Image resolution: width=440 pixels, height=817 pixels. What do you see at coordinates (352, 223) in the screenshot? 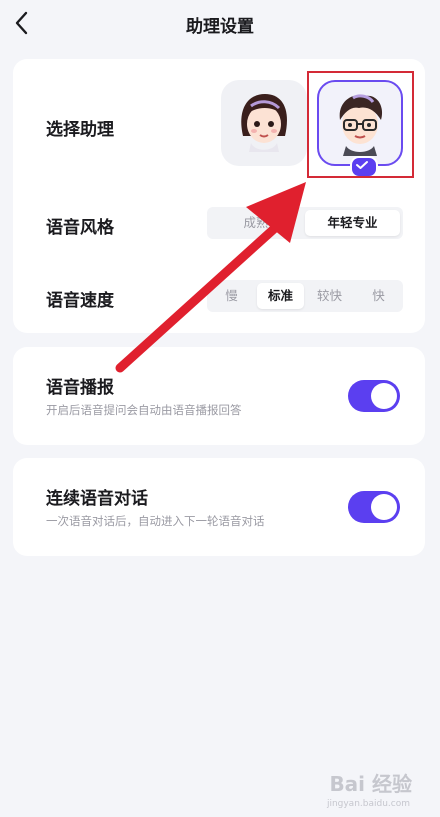
I see `voice-style-option-young: 年轻专业` at bounding box center [352, 223].